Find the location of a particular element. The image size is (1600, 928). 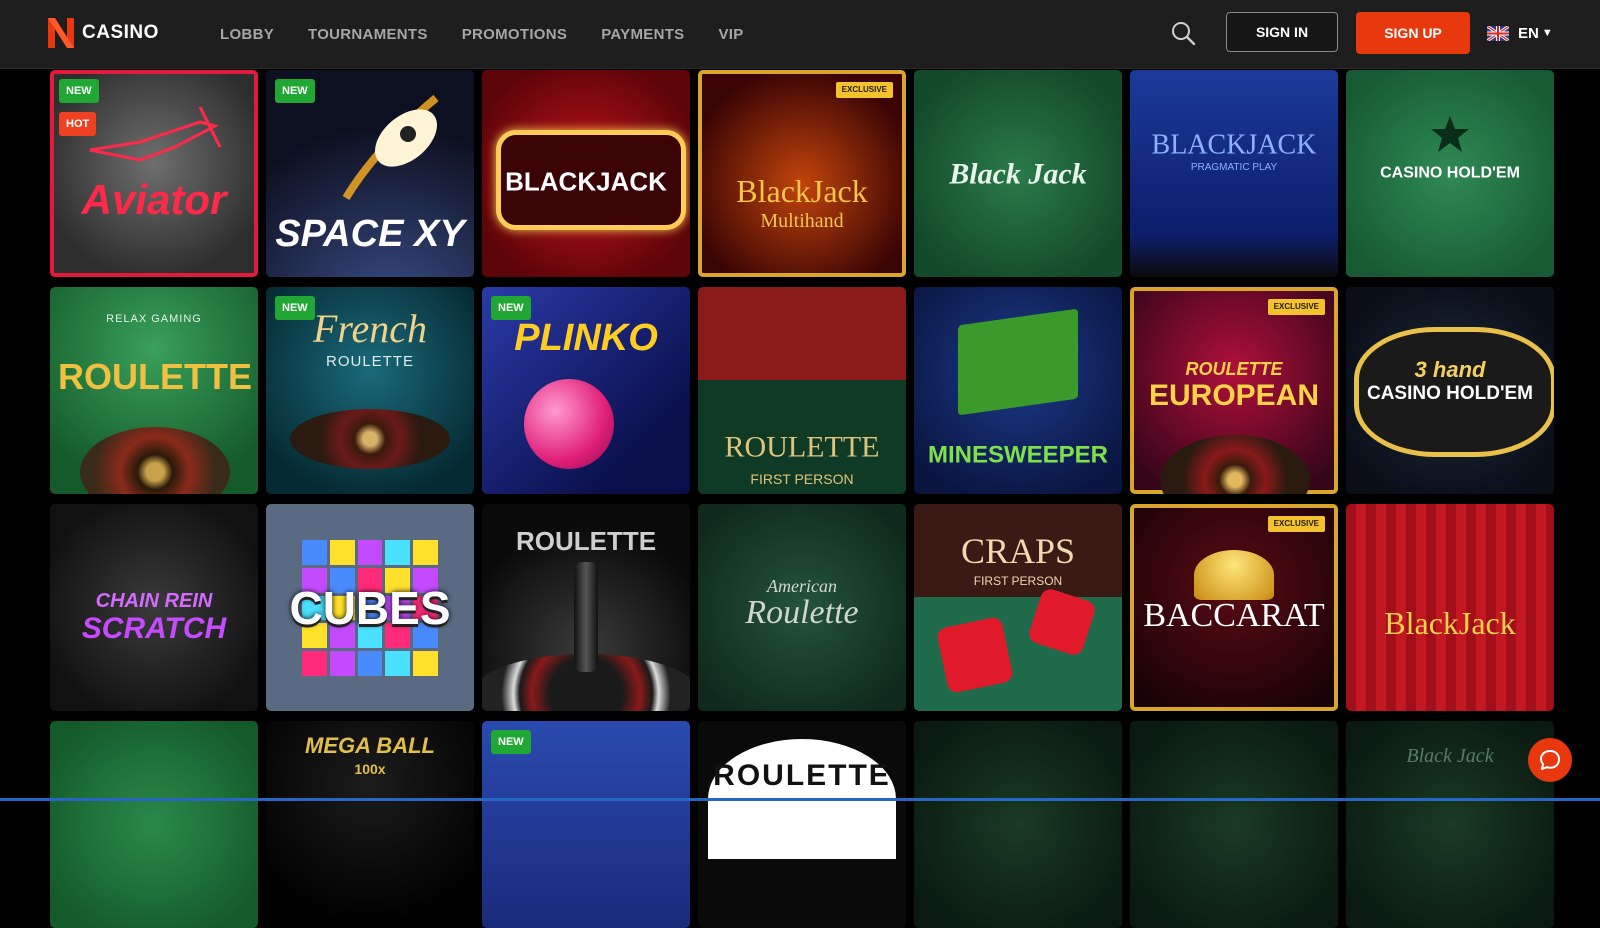

game-tile-black-jack-dim: Black Jack is located at coordinates (1450, 824).